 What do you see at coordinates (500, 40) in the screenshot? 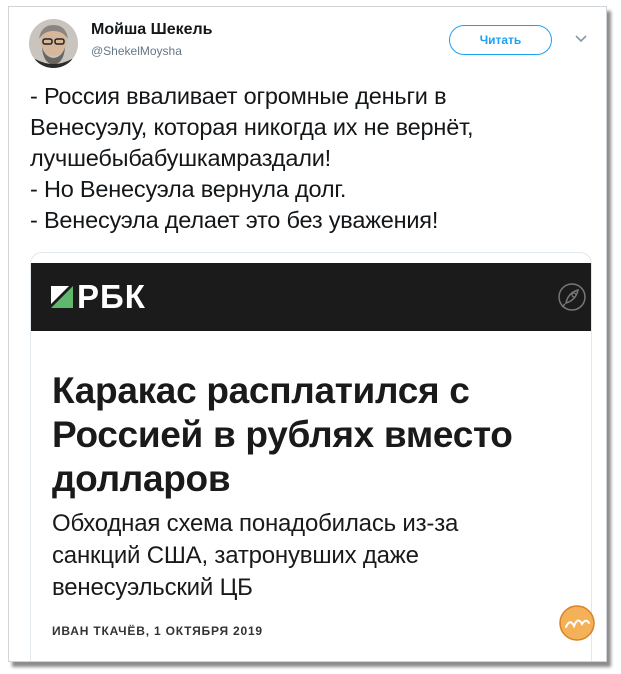
I see `follow-button: Читать` at bounding box center [500, 40].